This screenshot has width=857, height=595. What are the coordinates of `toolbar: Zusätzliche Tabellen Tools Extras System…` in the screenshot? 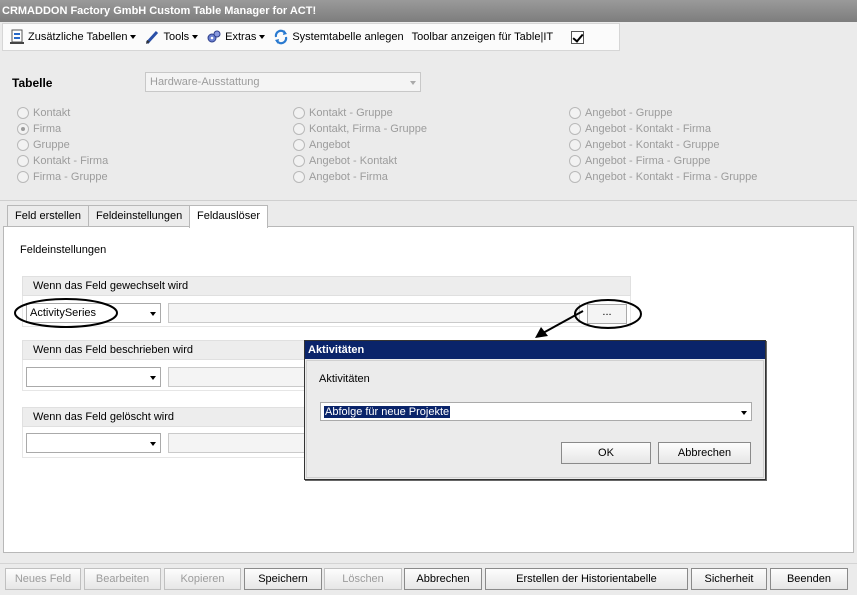 It's located at (311, 37).